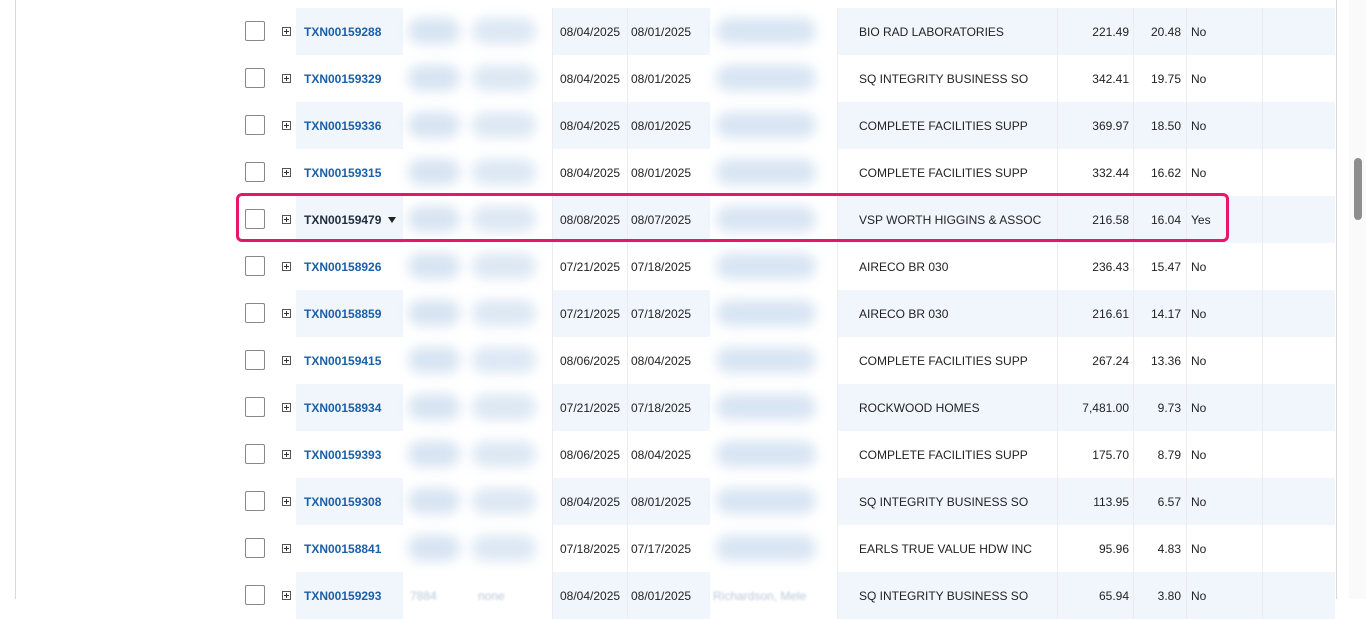 This screenshot has height=619, width=1366. I want to click on vendor-cell: EARLS TRUE VALUE HDW INC, so click(945, 549).